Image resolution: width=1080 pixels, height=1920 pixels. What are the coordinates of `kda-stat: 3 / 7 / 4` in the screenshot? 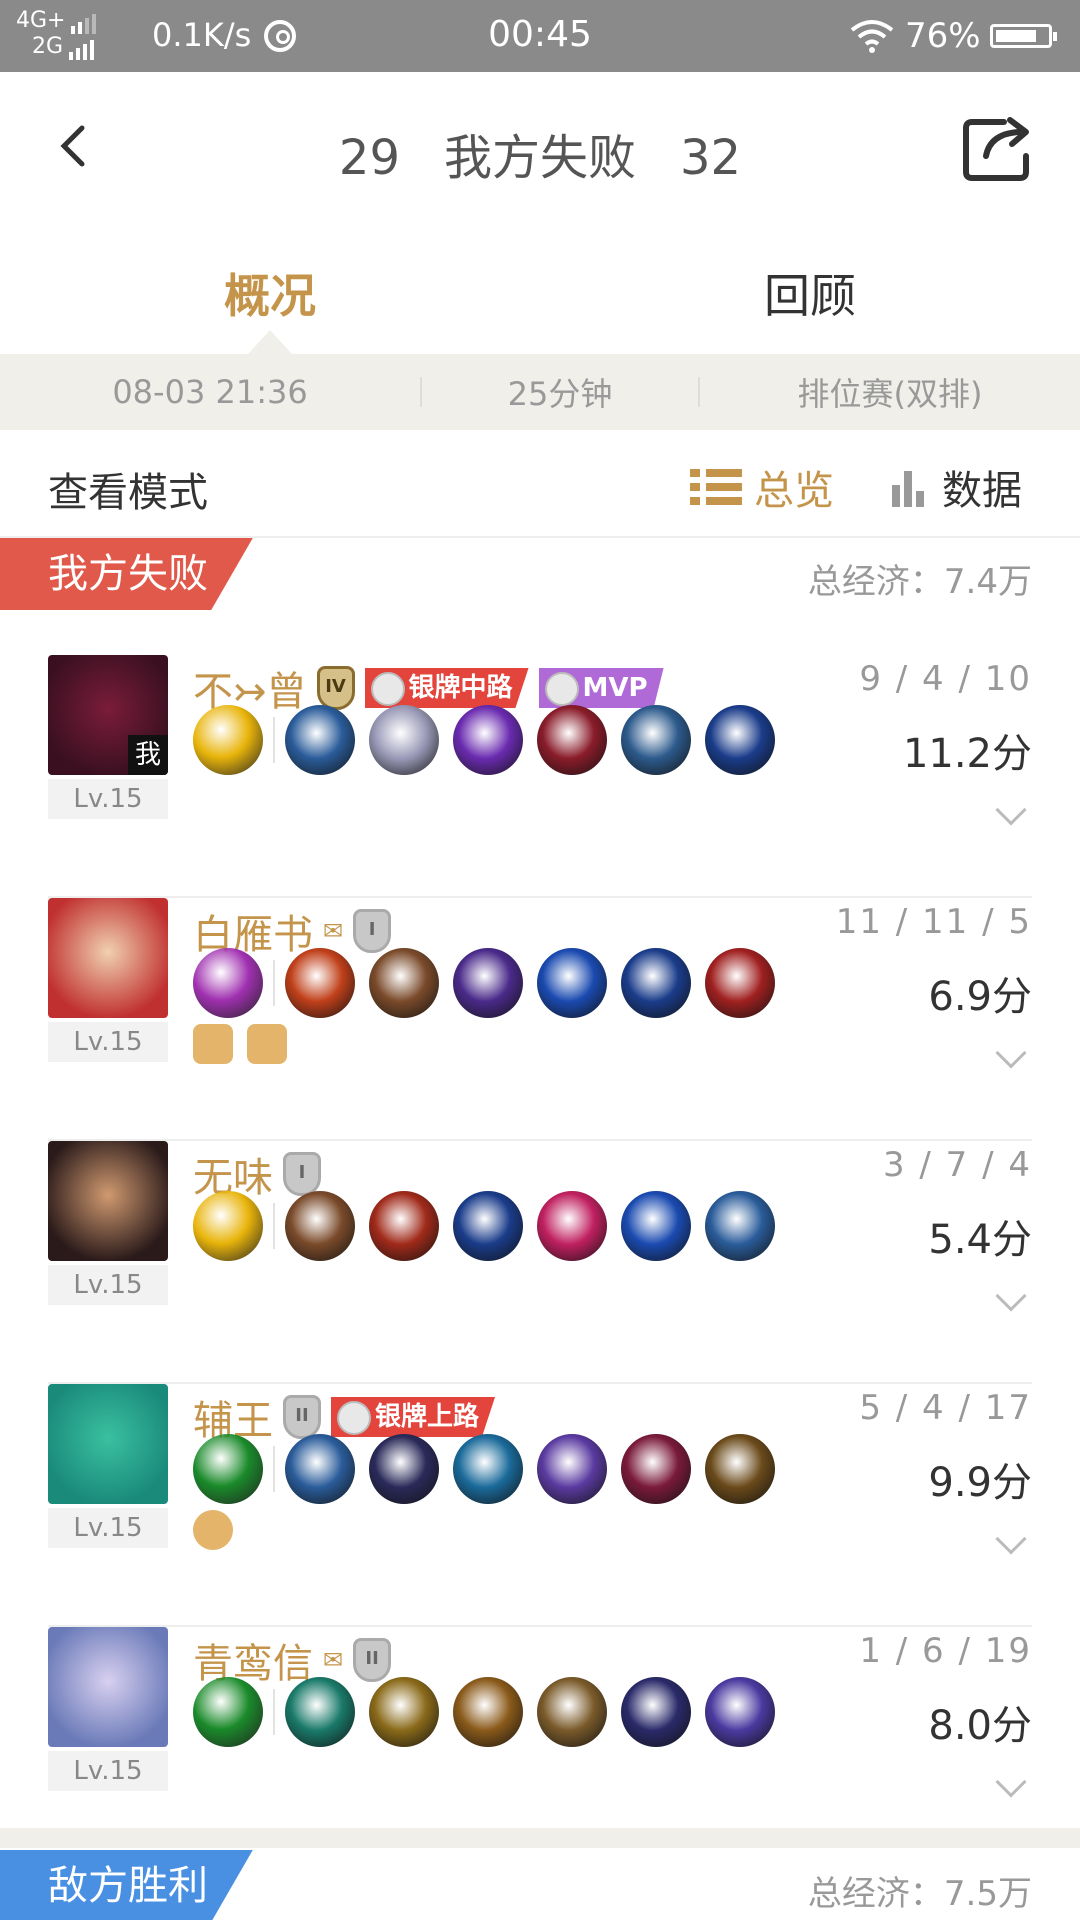 It's located at (957, 1165).